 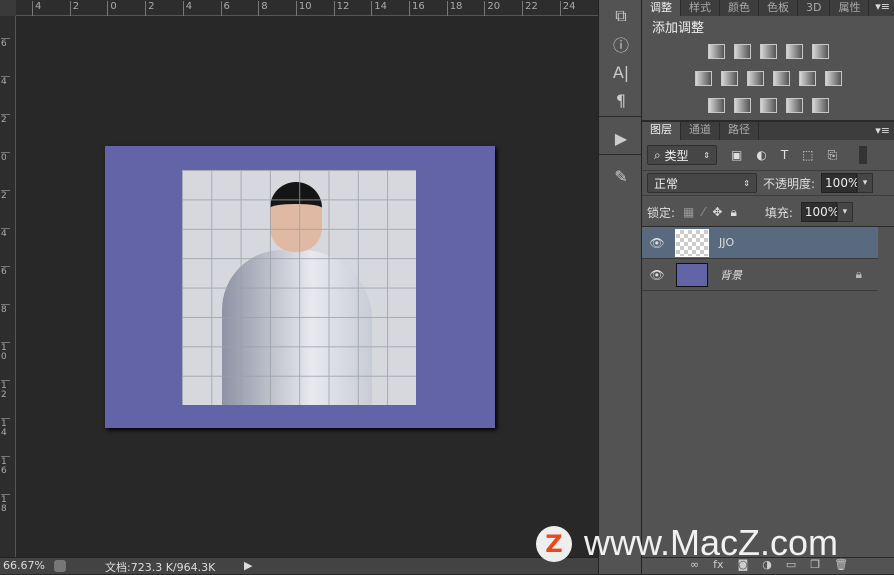 What do you see at coordinates (819, 212) in the screenshot?
I see `fill-input: 100%` at bounding box center [819, 212].